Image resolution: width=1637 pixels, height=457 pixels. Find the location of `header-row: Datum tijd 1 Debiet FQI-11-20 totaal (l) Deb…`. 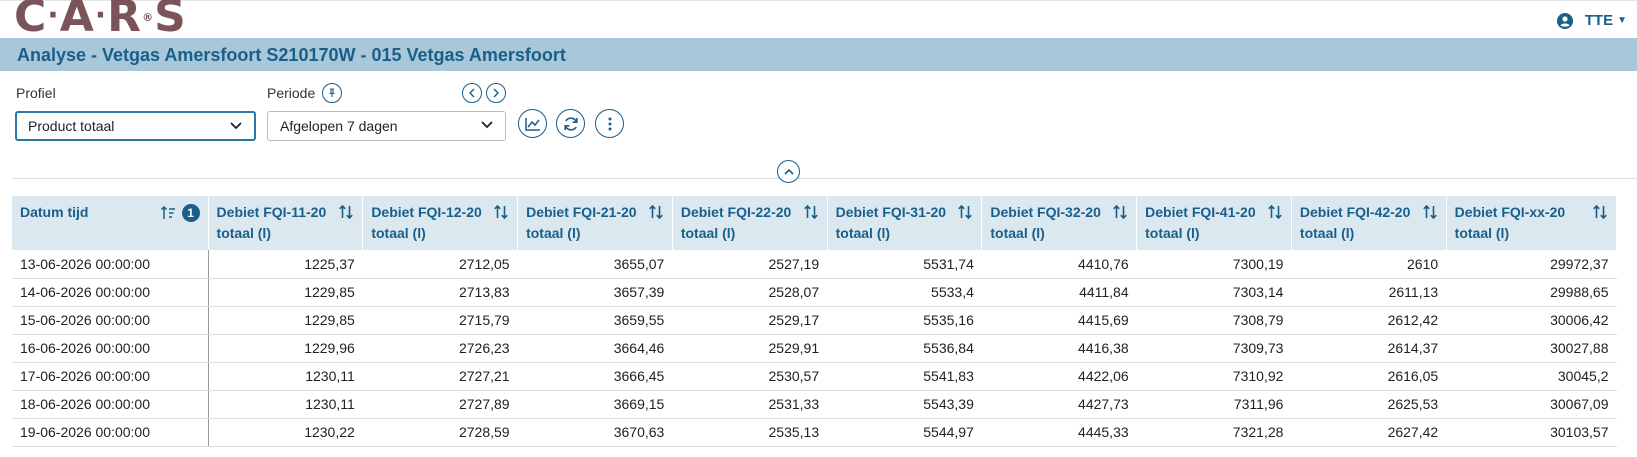

header-row: Datum tijd 1 Debiet FQI-11-20 totaal (l) Deb… is located at coordinates (815, 223).